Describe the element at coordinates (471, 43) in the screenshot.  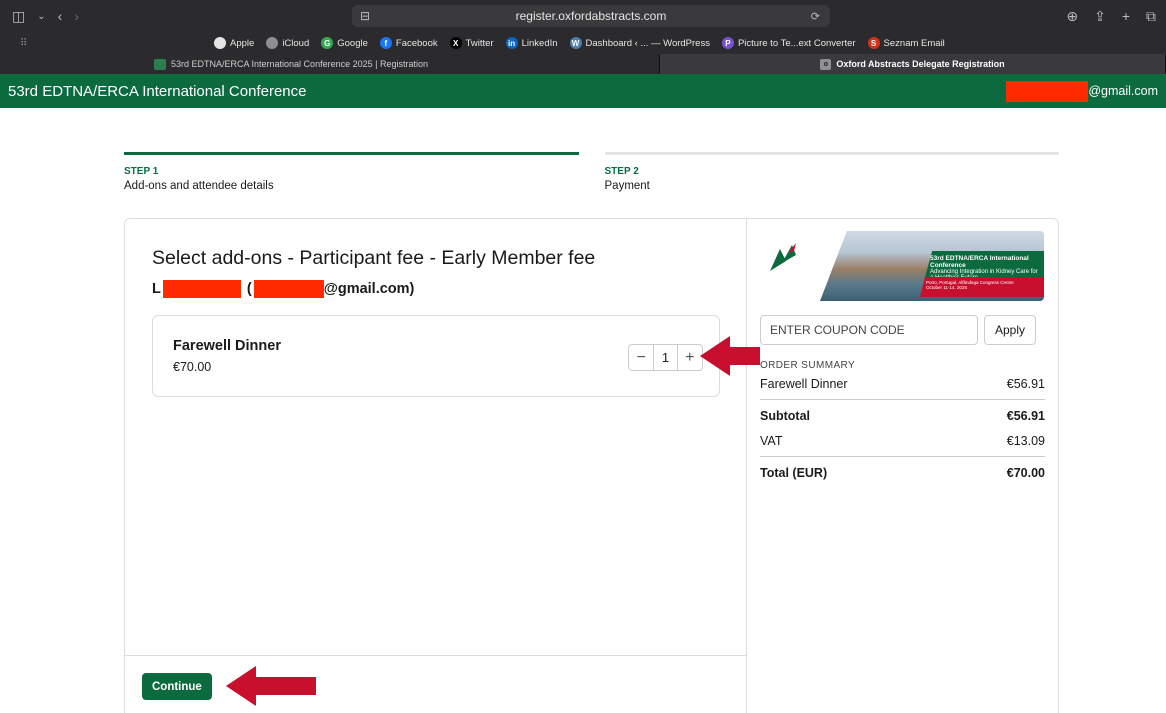
I see `bookmark-item: X Twitter` at that location.